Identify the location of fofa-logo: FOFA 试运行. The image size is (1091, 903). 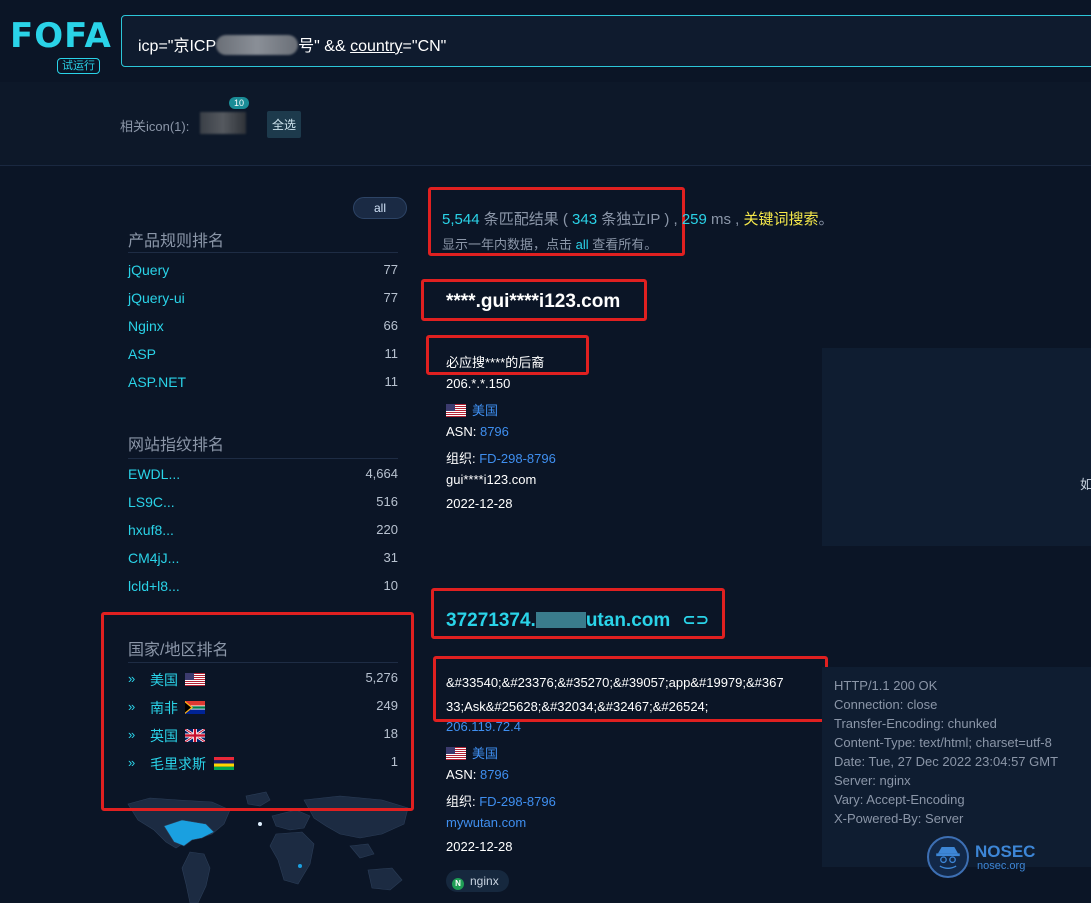
(61, 46).